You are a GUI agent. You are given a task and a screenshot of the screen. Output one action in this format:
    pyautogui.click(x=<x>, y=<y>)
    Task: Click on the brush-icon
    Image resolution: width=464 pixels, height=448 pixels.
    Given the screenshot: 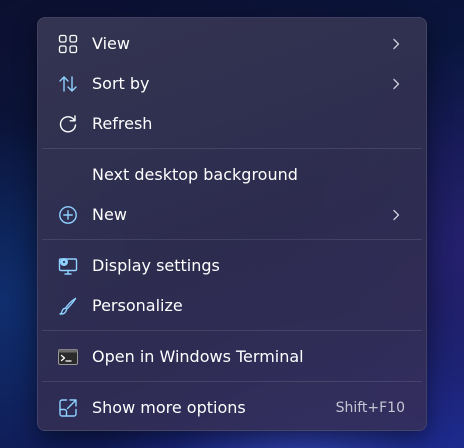 What is the action you would take?
    pyautogui.click(x=68, y=306)
    